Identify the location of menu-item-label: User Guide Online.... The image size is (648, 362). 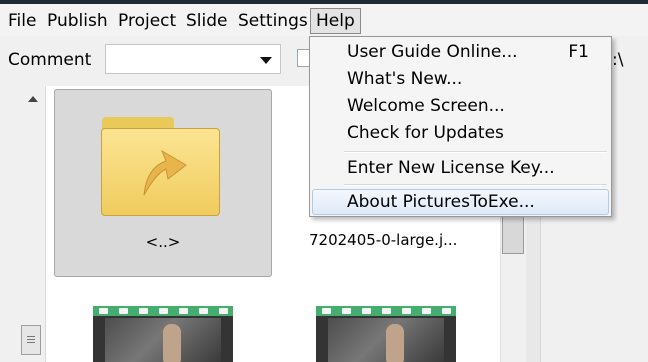
(432, 52).